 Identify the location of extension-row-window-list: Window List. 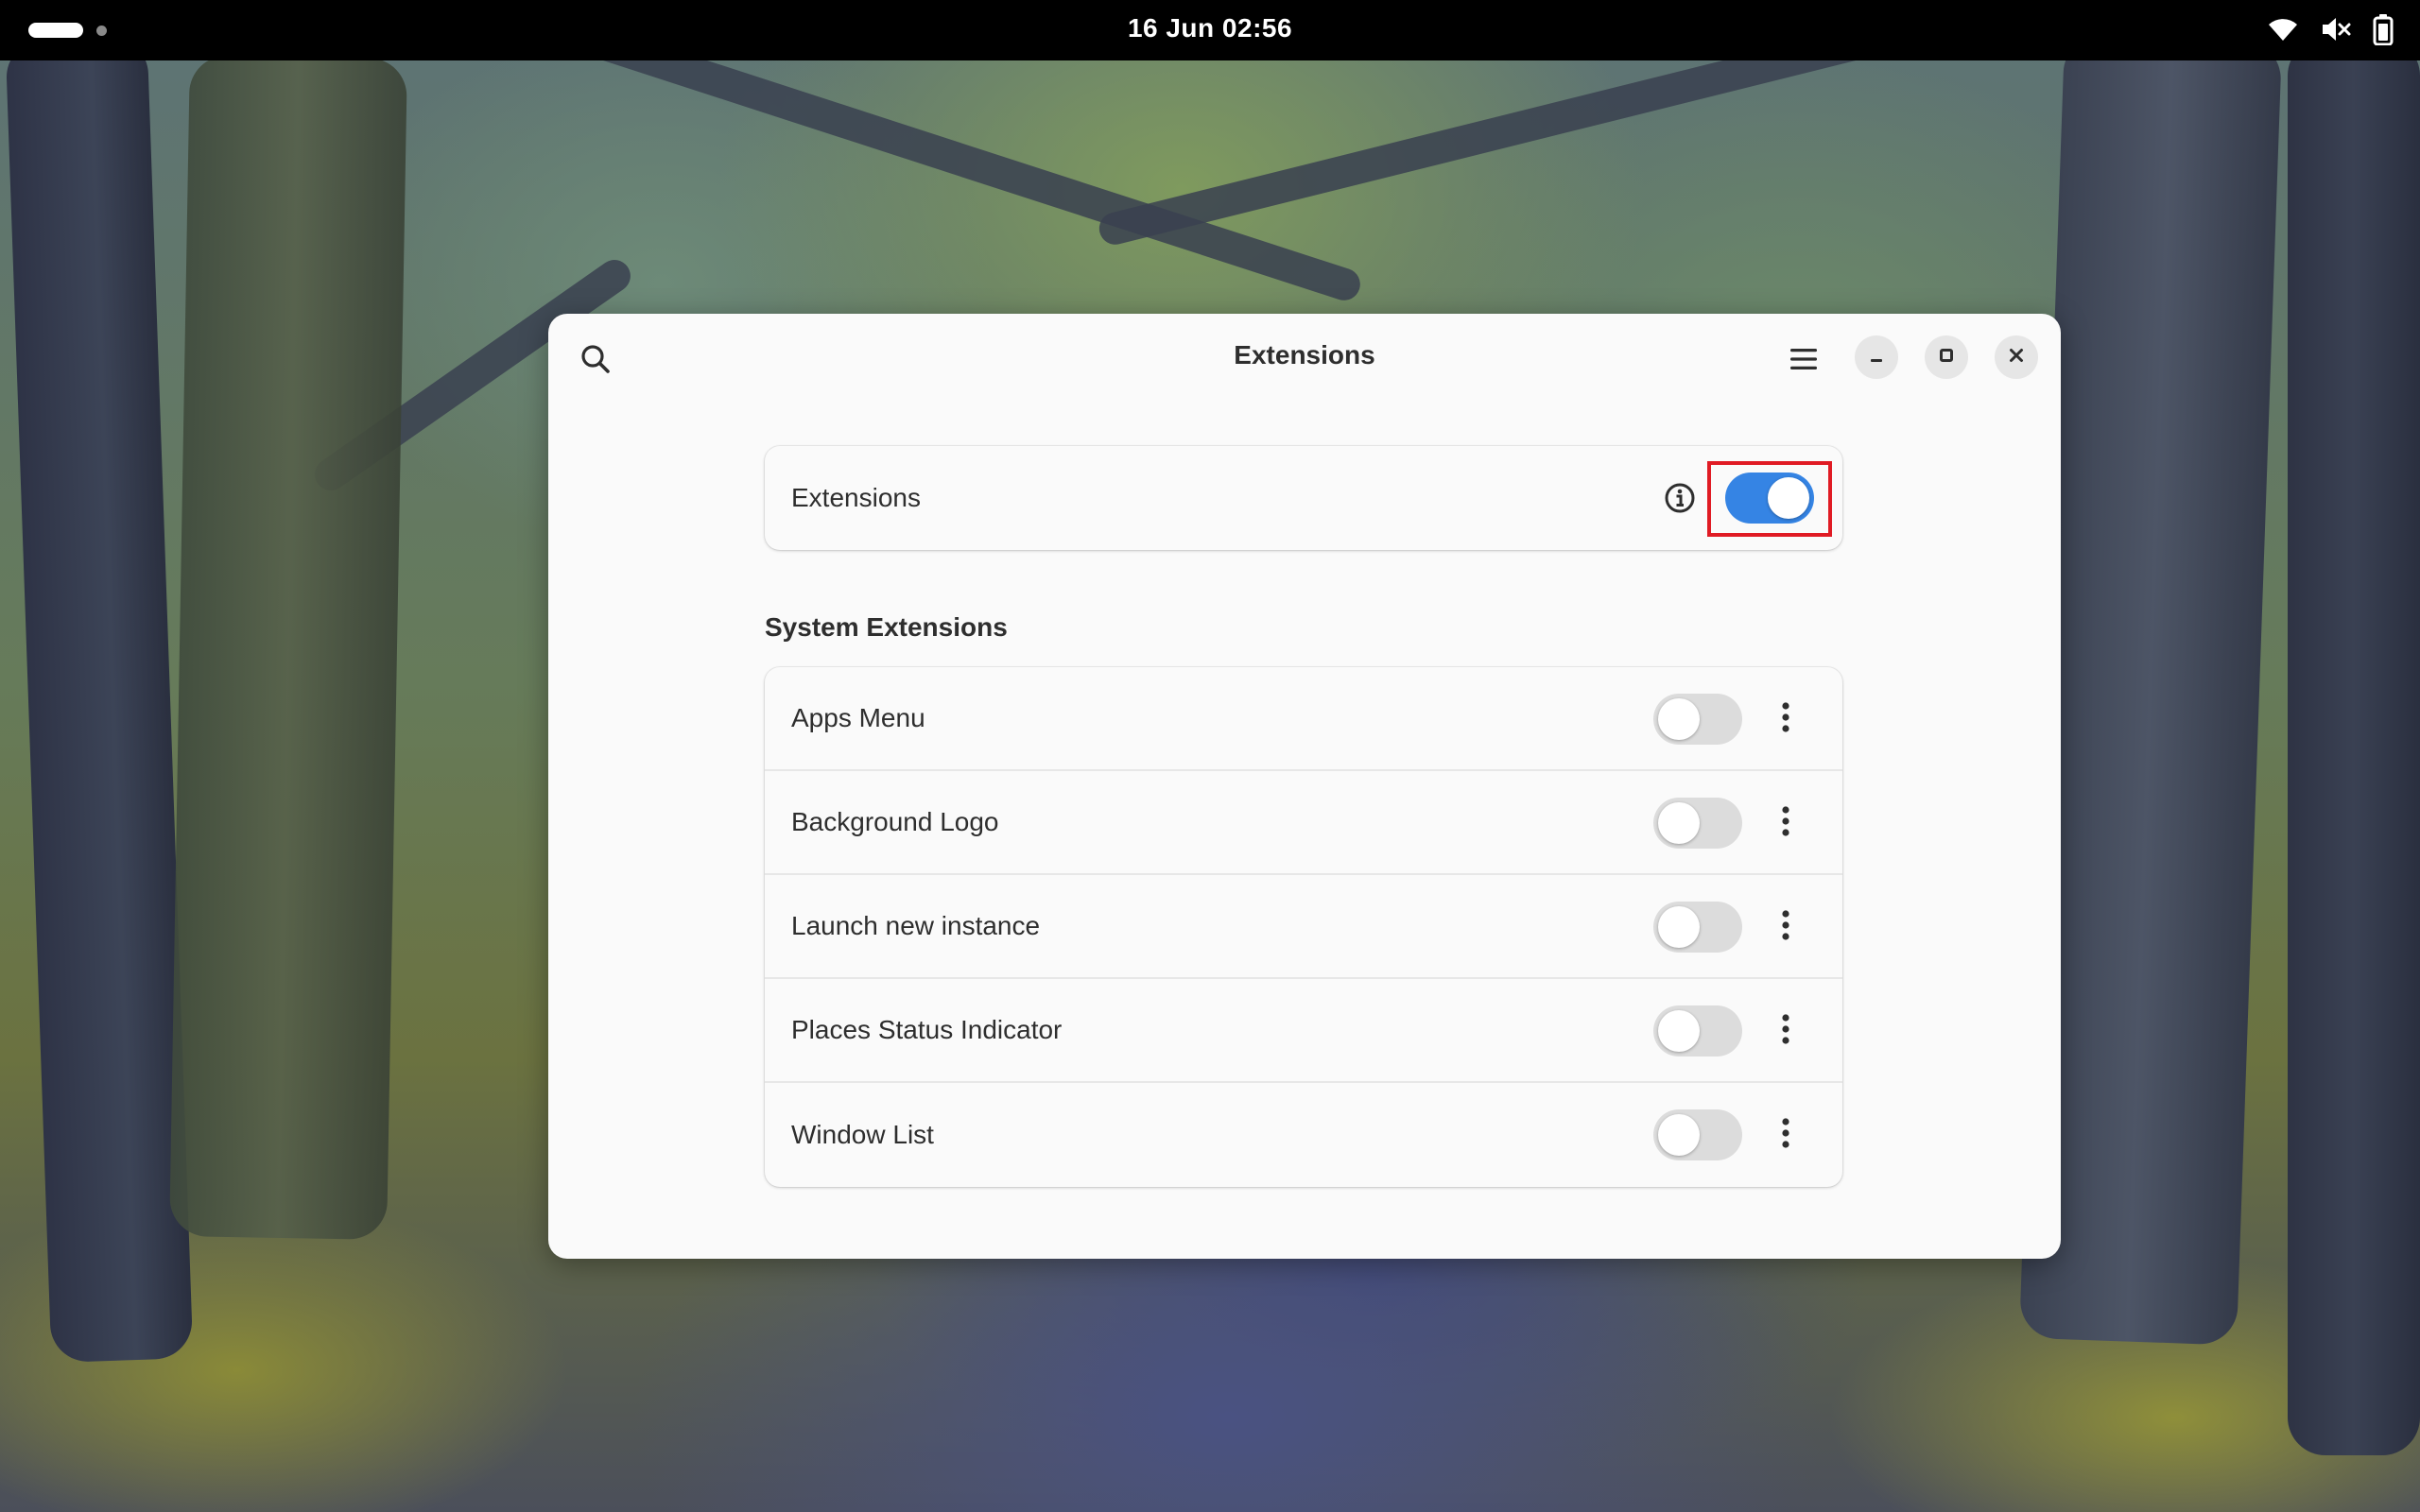
(1303, 1135).